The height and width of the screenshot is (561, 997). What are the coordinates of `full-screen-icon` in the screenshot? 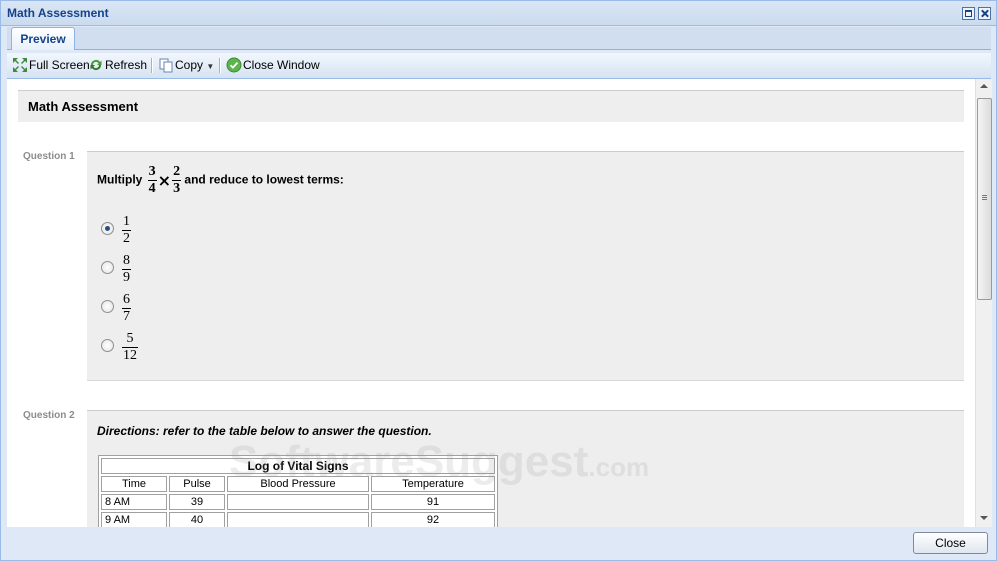 It's located at (20, 65).